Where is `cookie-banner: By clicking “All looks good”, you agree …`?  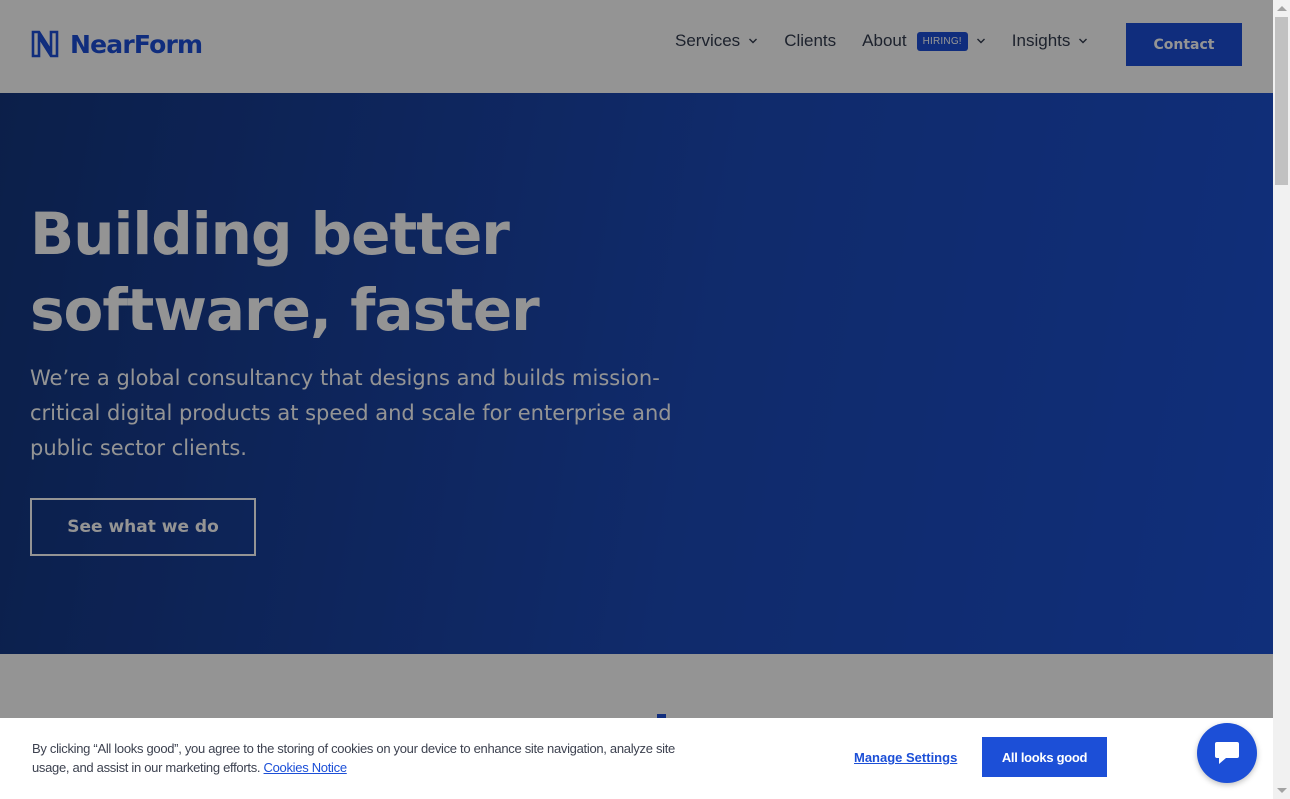
cookie-banner: By clicking “All looks good”, you agree … is located at coordinates (636, 758).